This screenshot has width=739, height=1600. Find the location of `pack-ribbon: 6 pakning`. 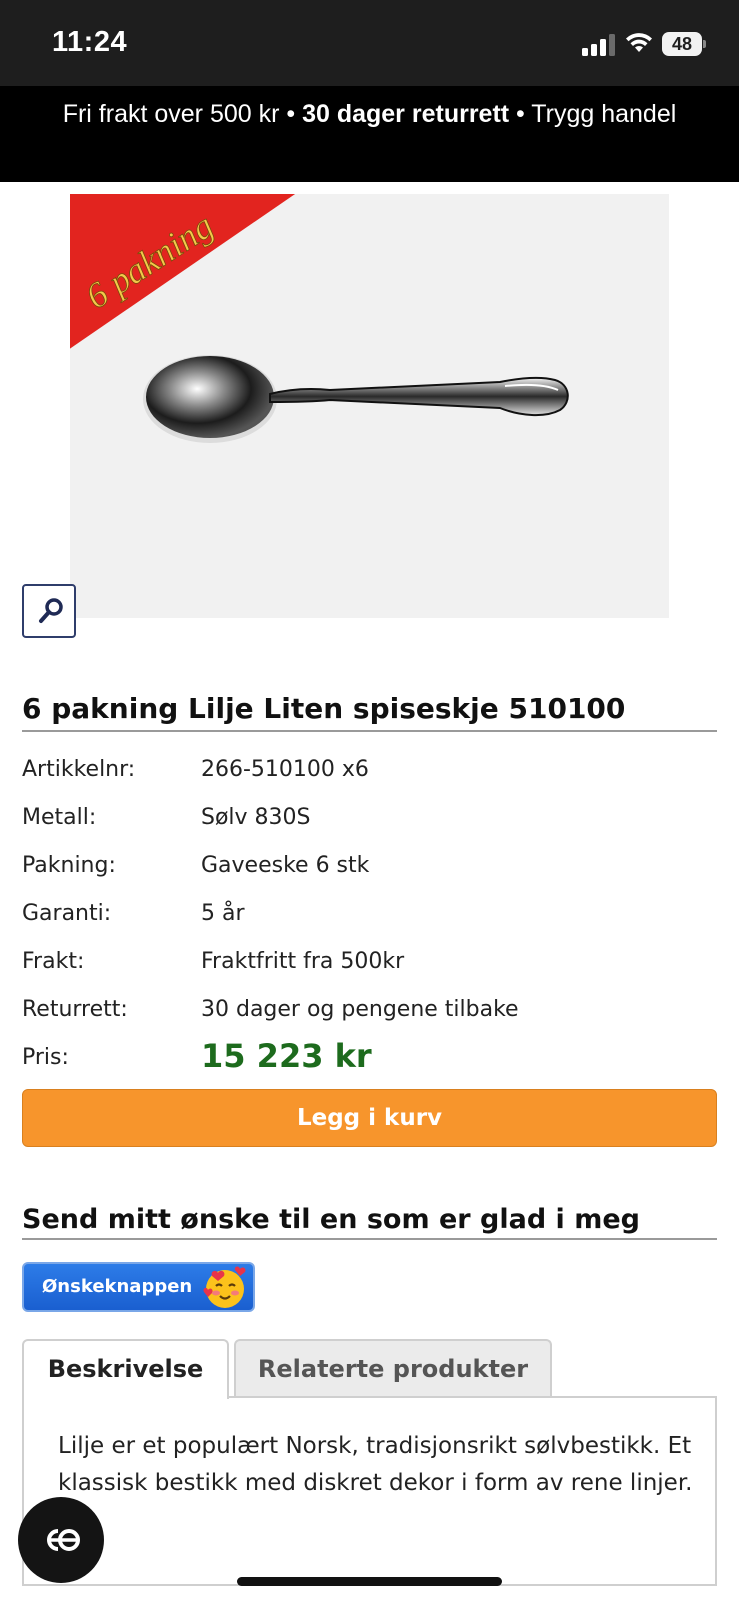

pack-ribbon: 6 pakning is located at coordinates (183, 271).